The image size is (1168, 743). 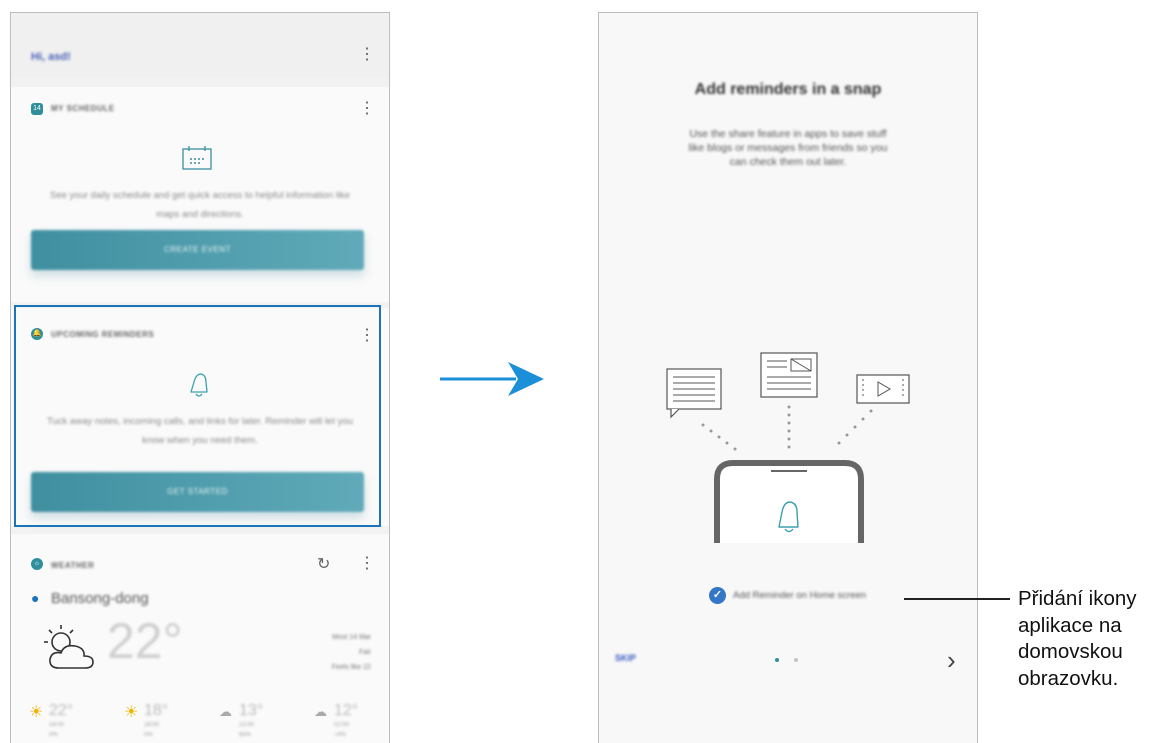 I want to click on calendar-icon, so click(x=197, y=158).